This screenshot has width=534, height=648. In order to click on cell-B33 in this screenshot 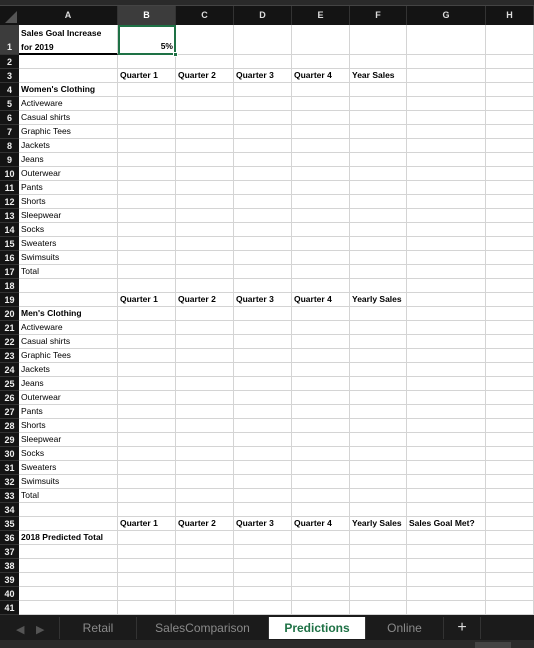, I will do `click(147, 496)`.